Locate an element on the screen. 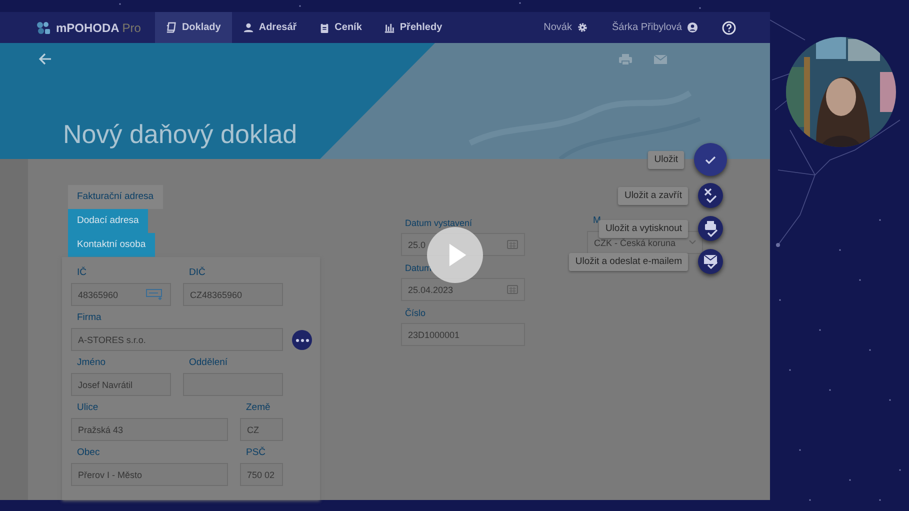 The height and width of the screenshot is (511, 909). field-label: Jméno is located at coordinates (91, 363).